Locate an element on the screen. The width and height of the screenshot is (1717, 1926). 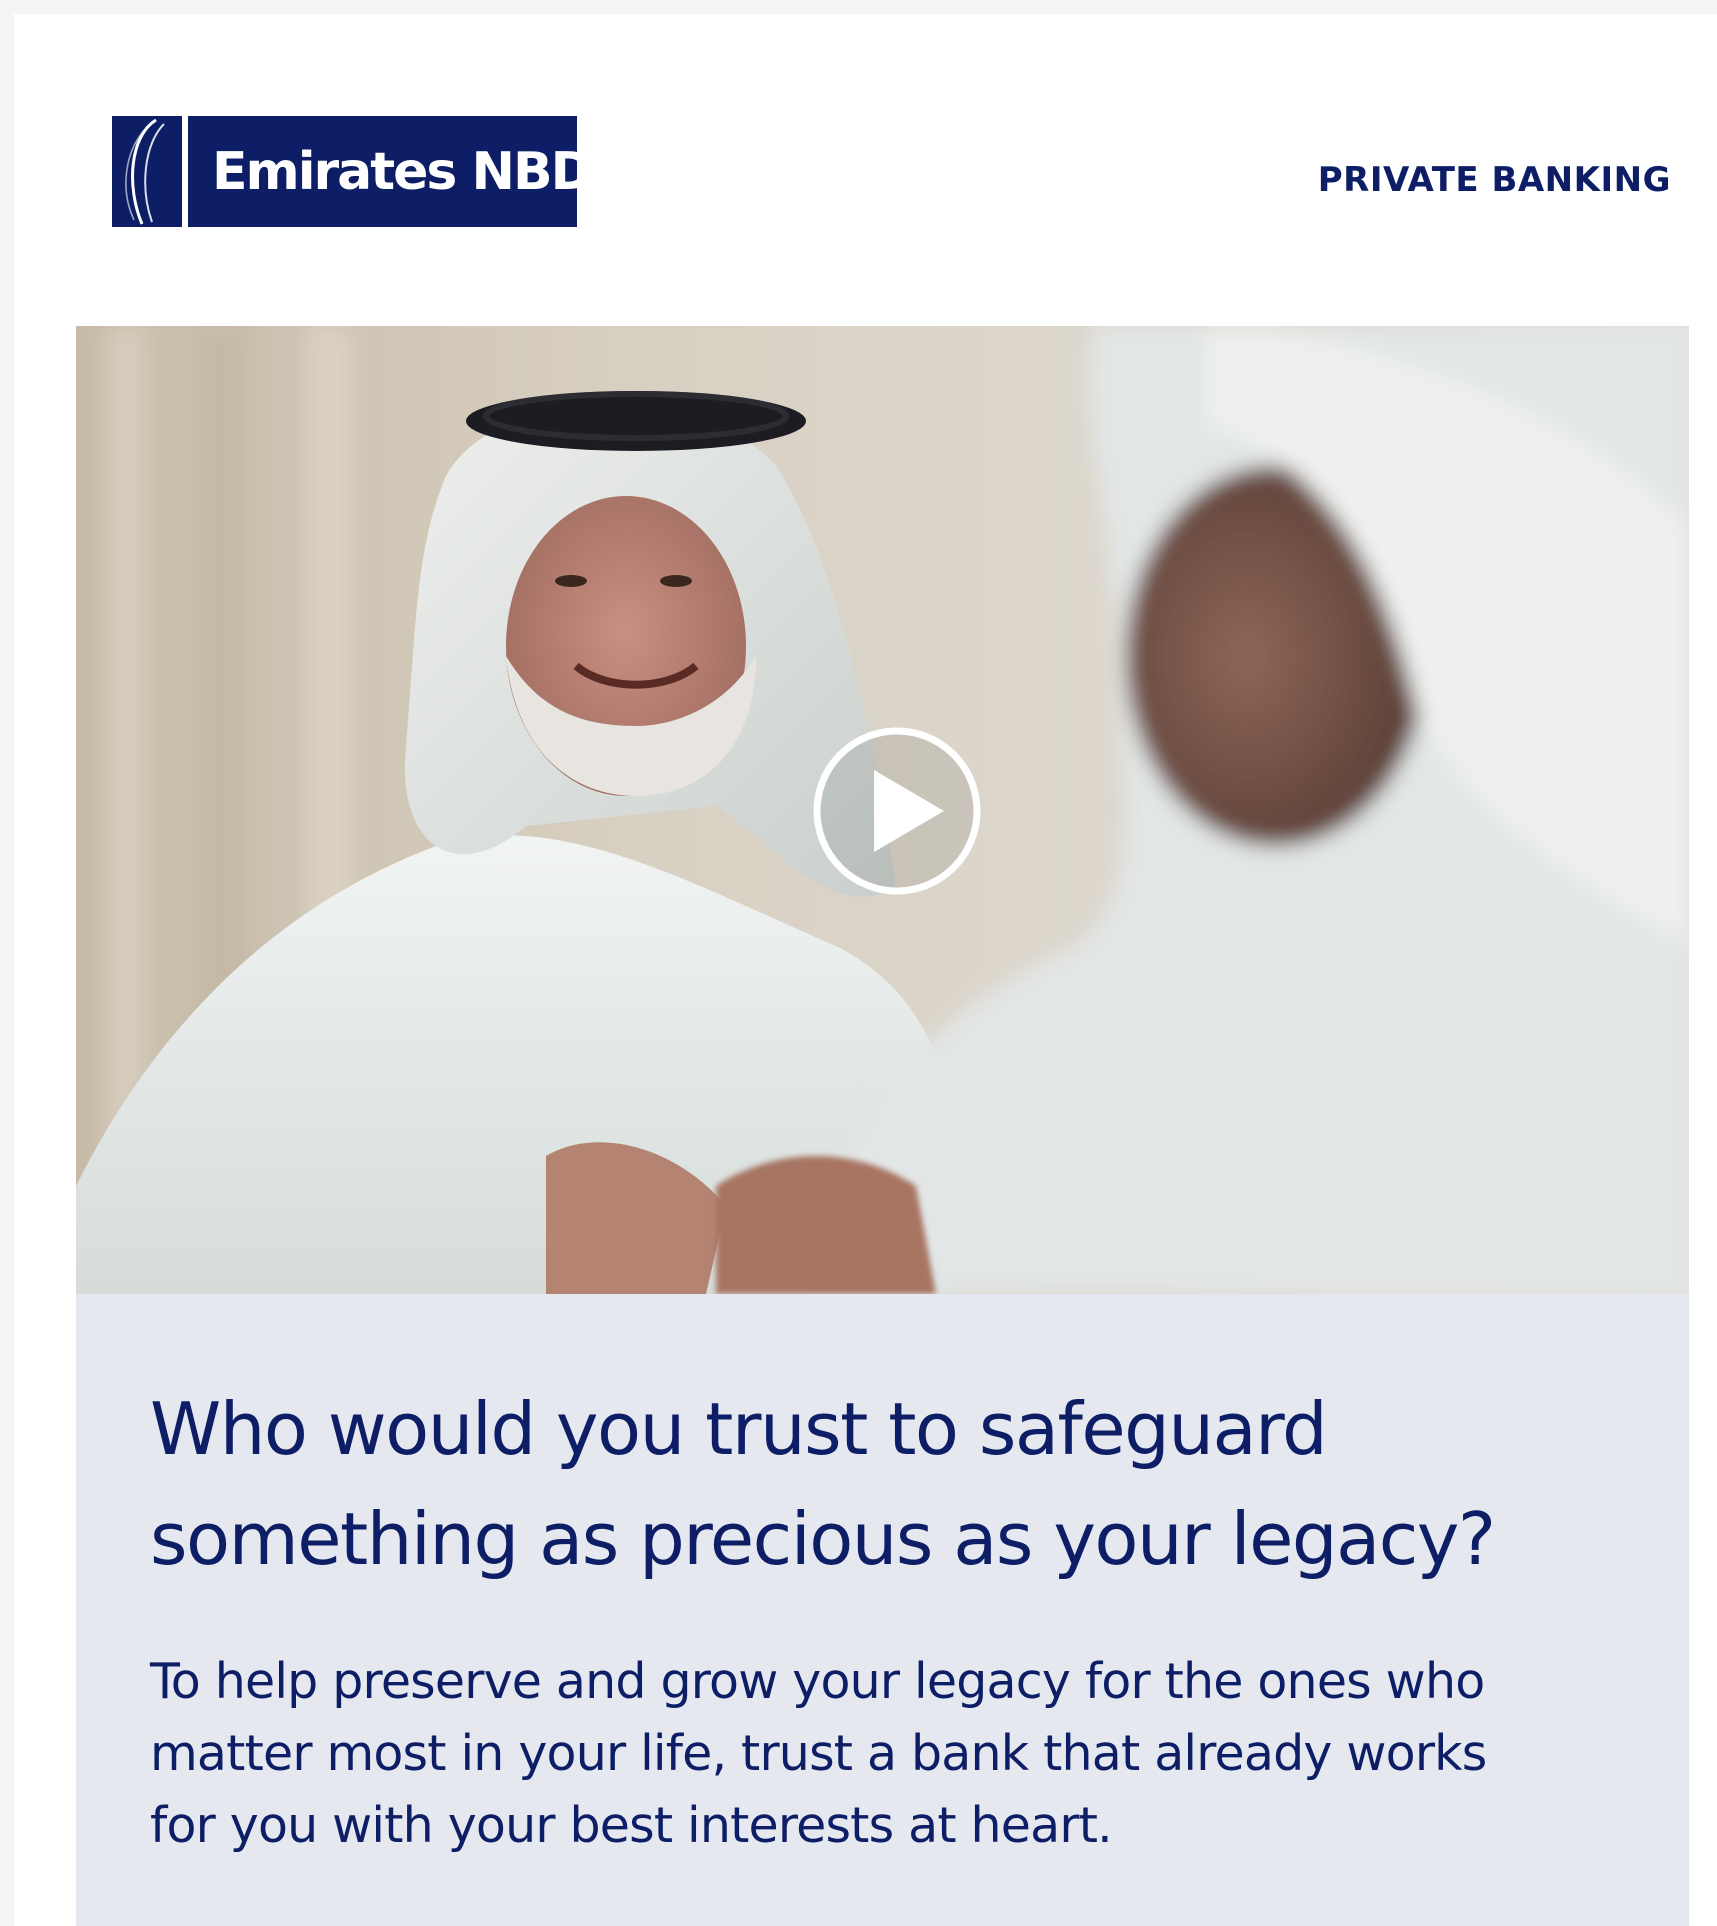
emirates-nbd-logo: Emirates NBD is located at coordinates (353, 171).